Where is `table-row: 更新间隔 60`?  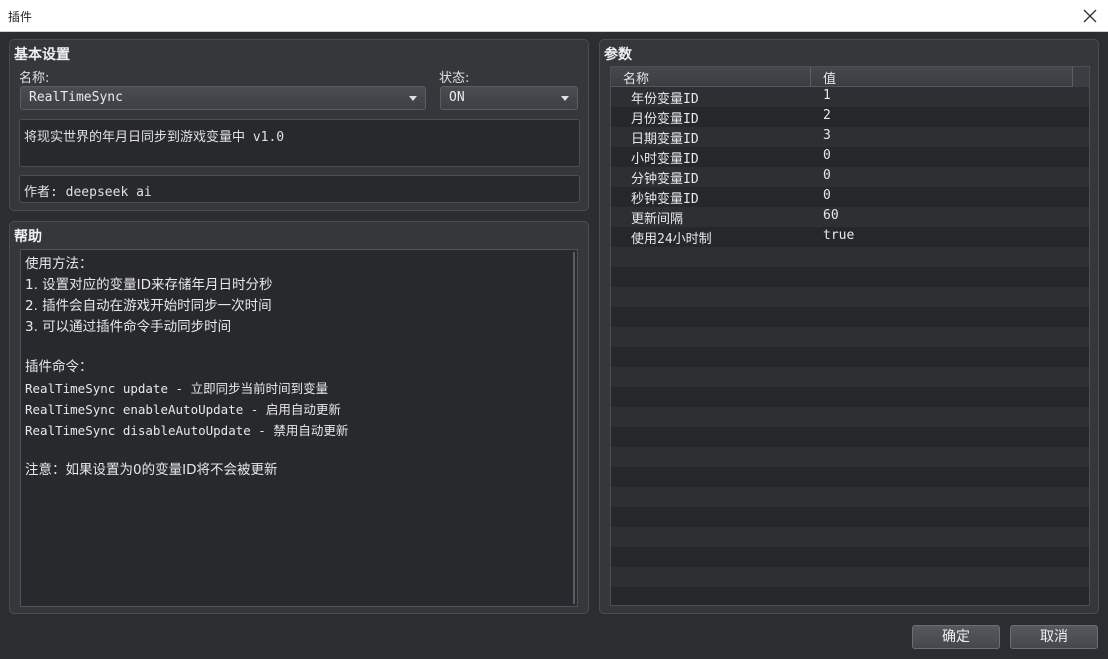 table-row: 更新间隔 60 is located at coordinates (850, 217).